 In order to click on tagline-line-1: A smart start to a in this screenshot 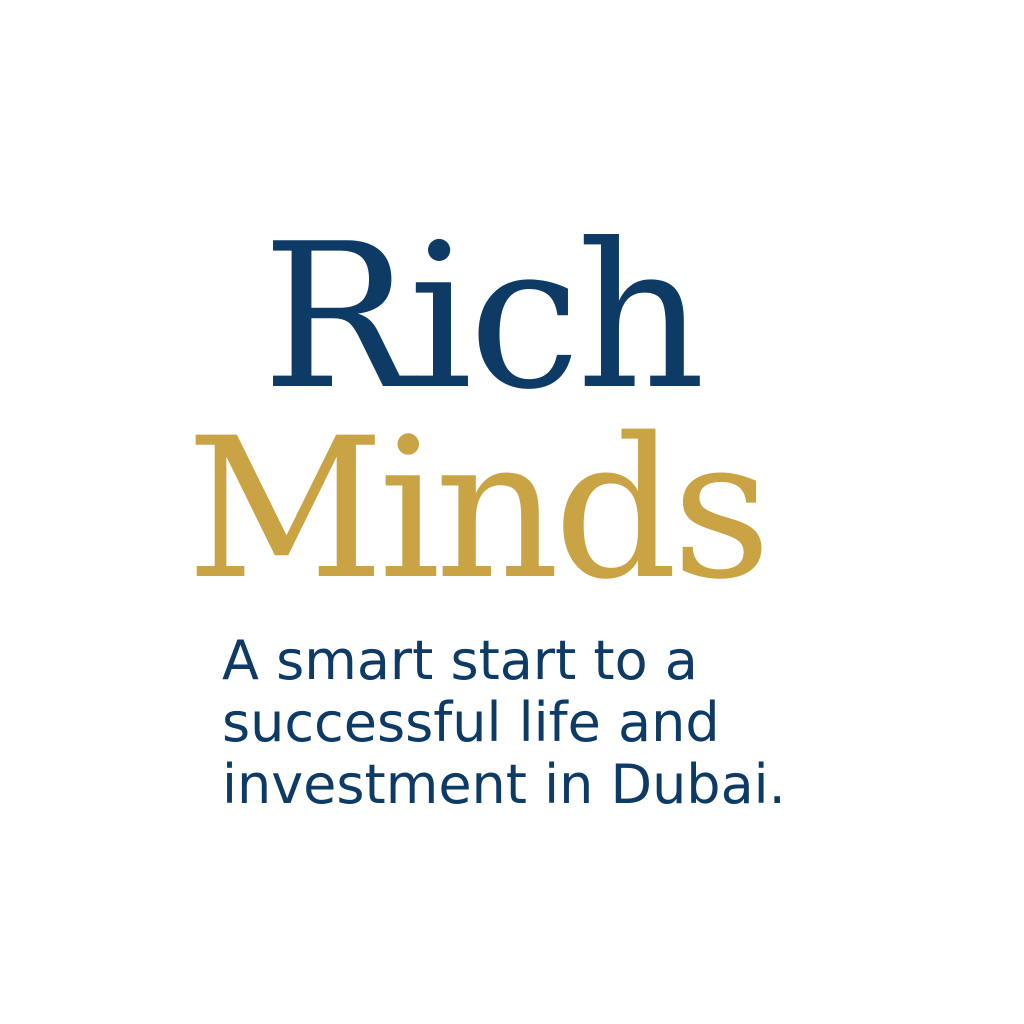, I will do `click(460, 660)`.